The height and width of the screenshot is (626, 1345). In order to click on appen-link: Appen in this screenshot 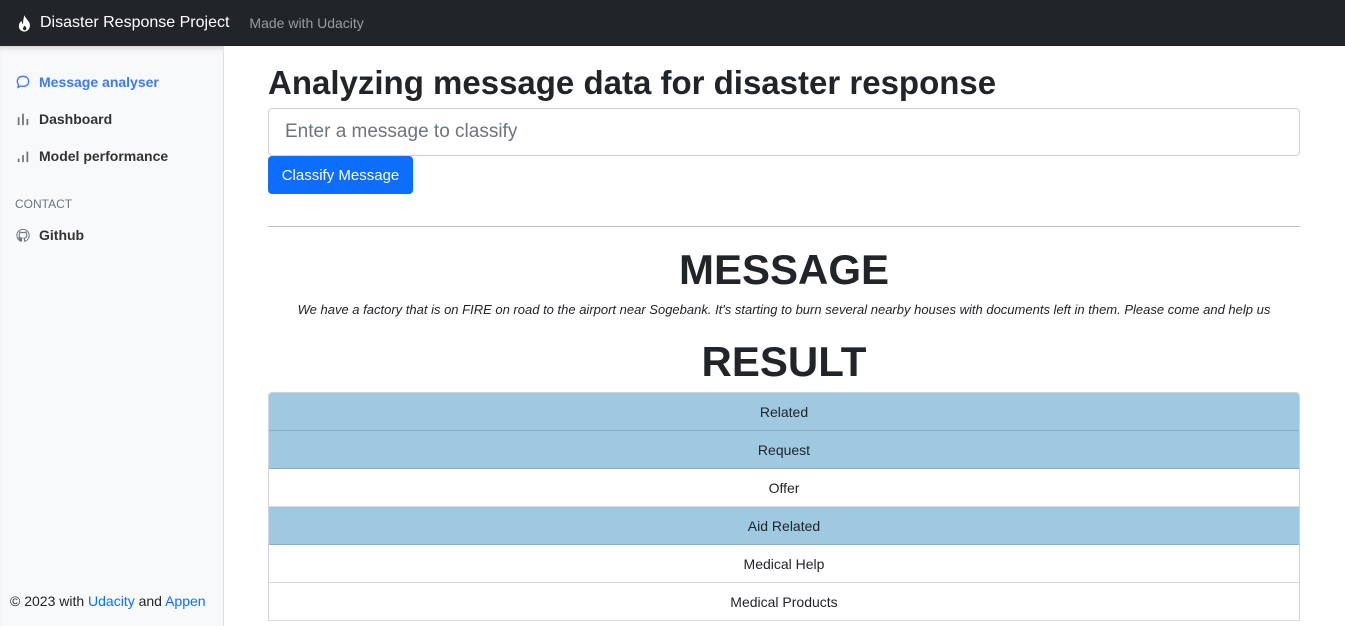, I will do `click(185, 601)`.